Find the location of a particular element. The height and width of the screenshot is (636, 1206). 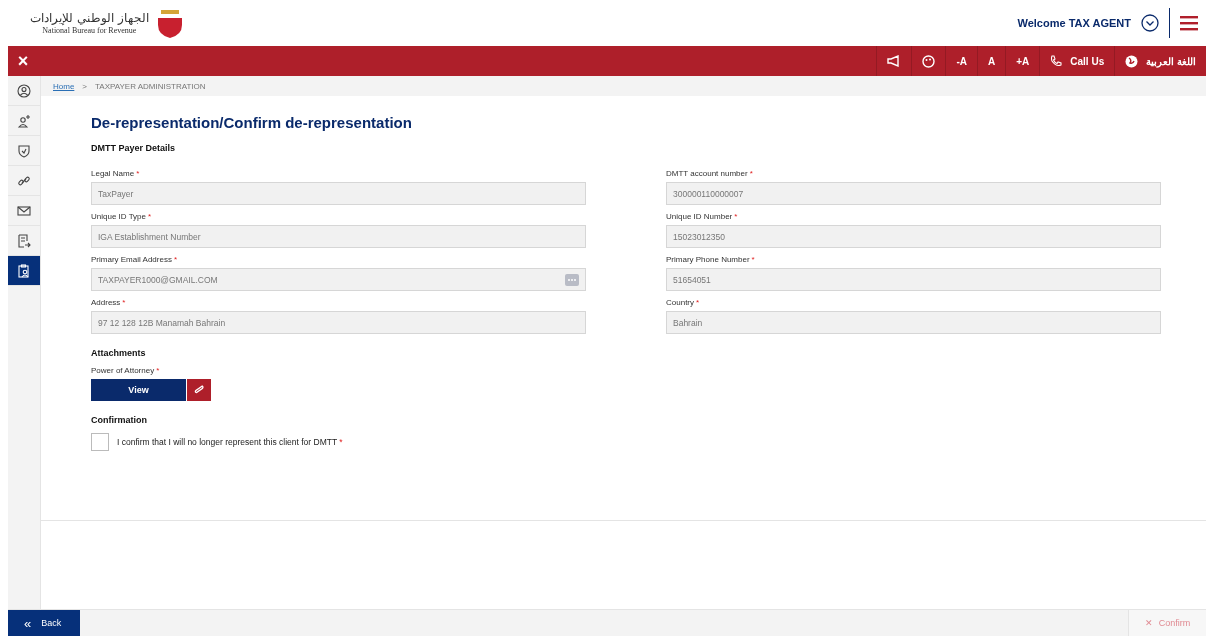

field-label: Country * is located at coordinates (683, 302).